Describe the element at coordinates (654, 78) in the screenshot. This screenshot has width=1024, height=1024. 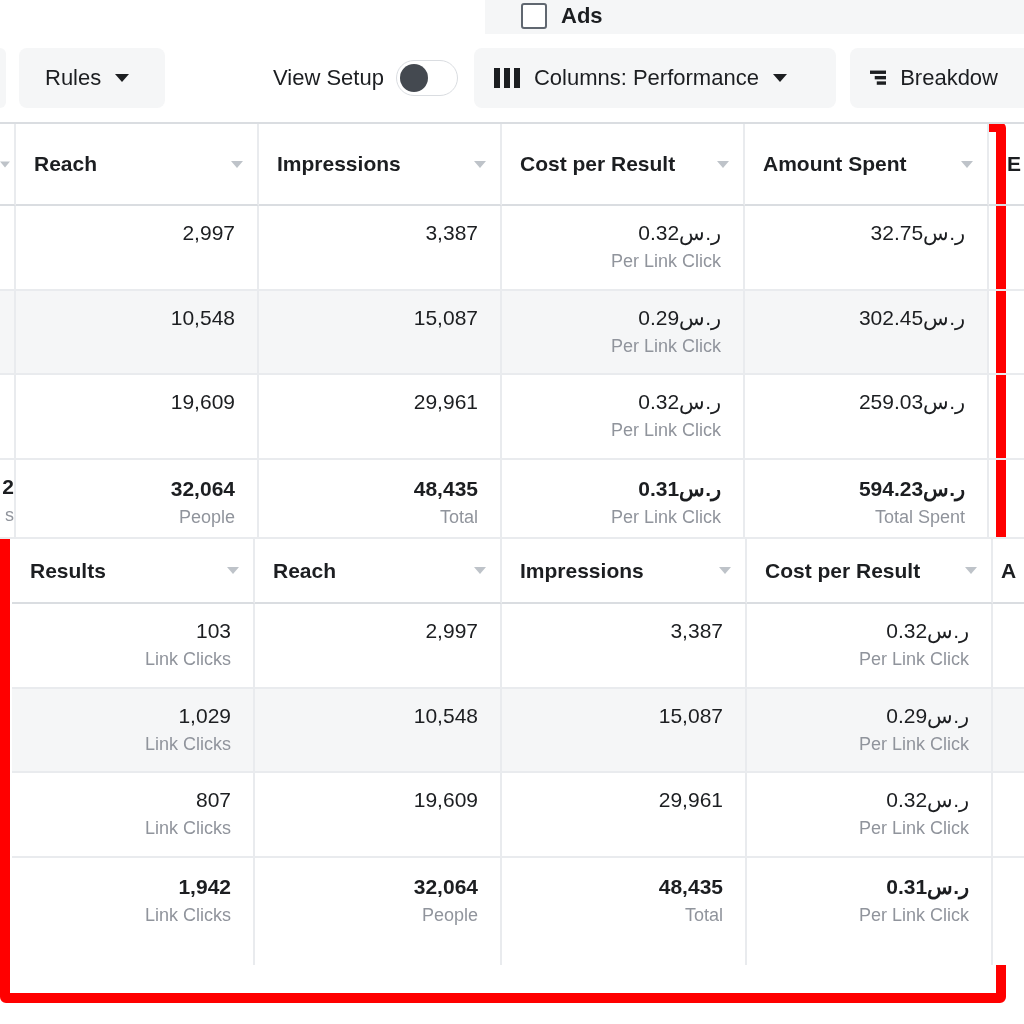
I see `columns-button: Columns: Performance` at that location.